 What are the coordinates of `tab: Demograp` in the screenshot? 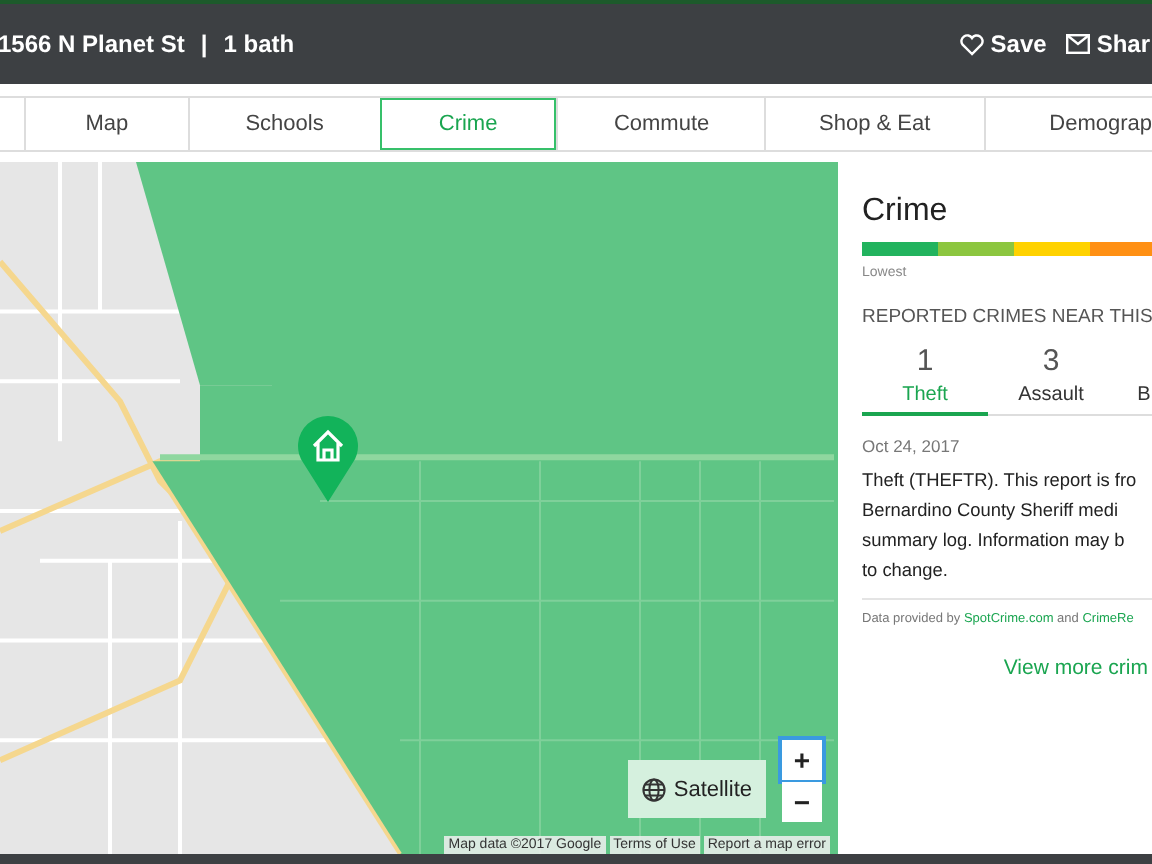 It's located at (1067, 124).